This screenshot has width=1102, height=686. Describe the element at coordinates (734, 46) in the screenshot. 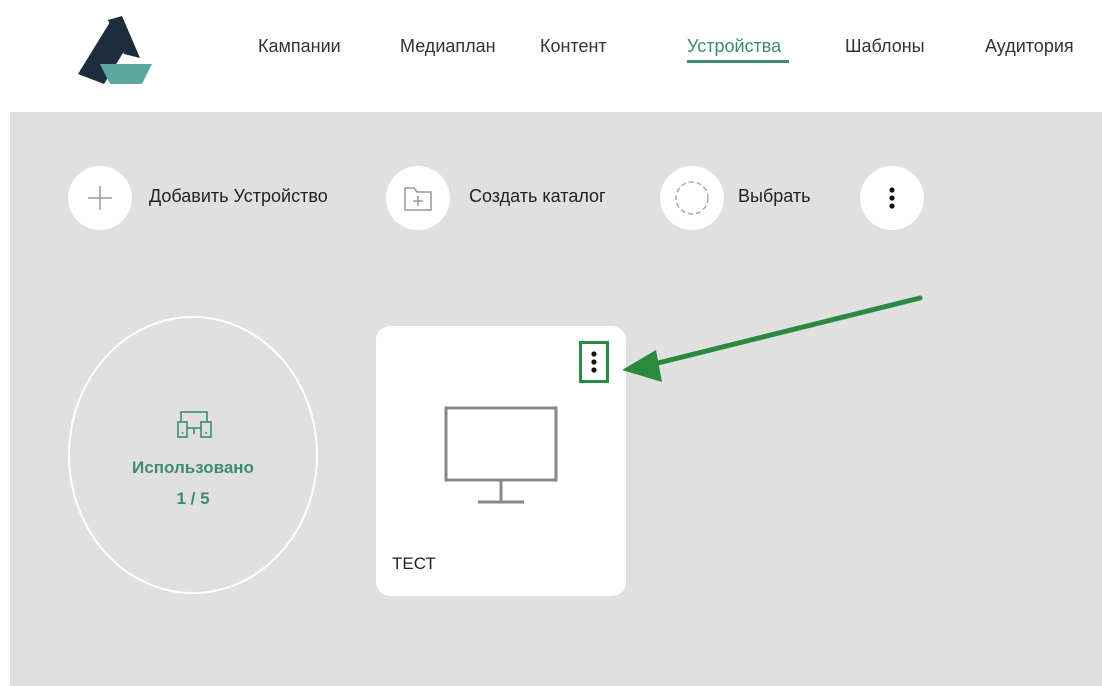

I see `nav-item-devices: Устройства` at that location.